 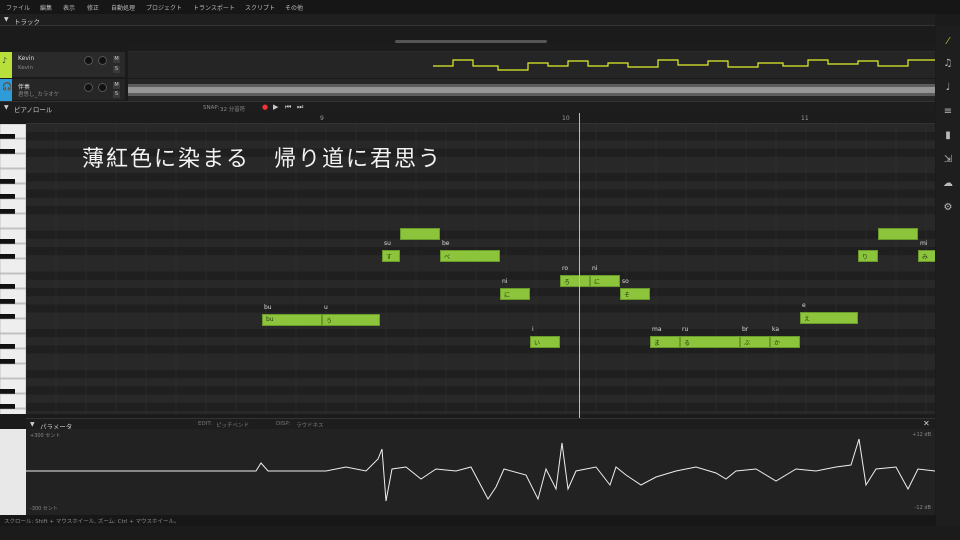 What do you see at coordinates (545, 342) in the screenshot?
I see `note: い` at bounding box center [545, 342].